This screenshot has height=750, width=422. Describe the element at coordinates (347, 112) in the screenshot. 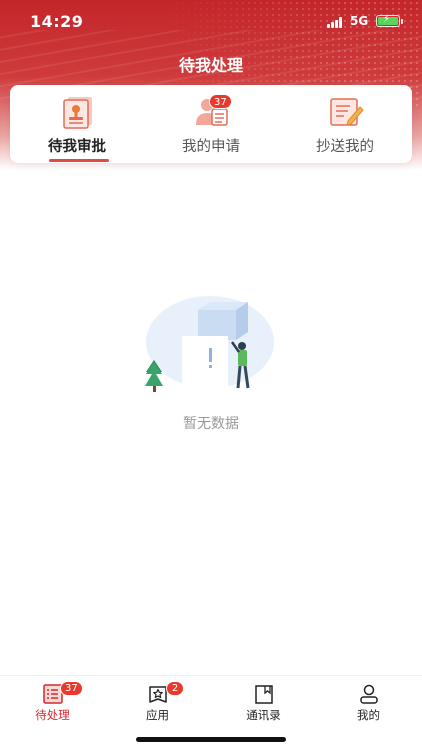

I see `cc-edit-icon` at that location.